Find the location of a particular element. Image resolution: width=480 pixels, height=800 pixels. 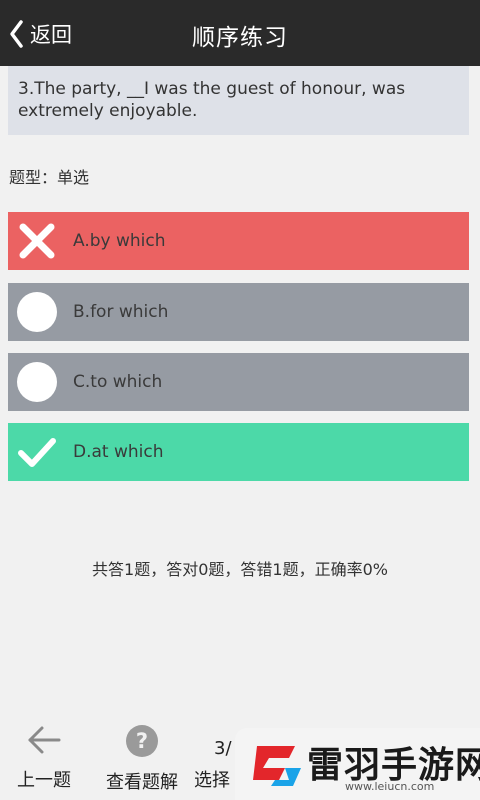

question-type-label: 题型：单选 is located at coordinates (49, 177).